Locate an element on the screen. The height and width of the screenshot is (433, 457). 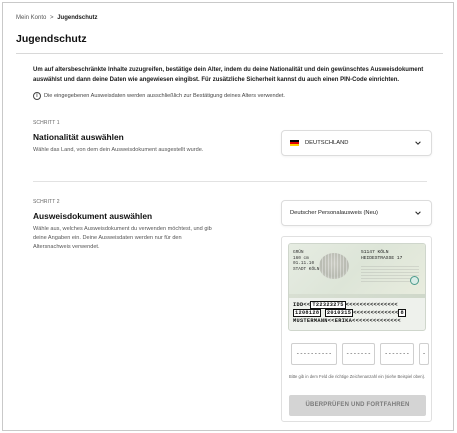
mrz-line1-prefix: IDD<< is located at coordinates (302, 305).